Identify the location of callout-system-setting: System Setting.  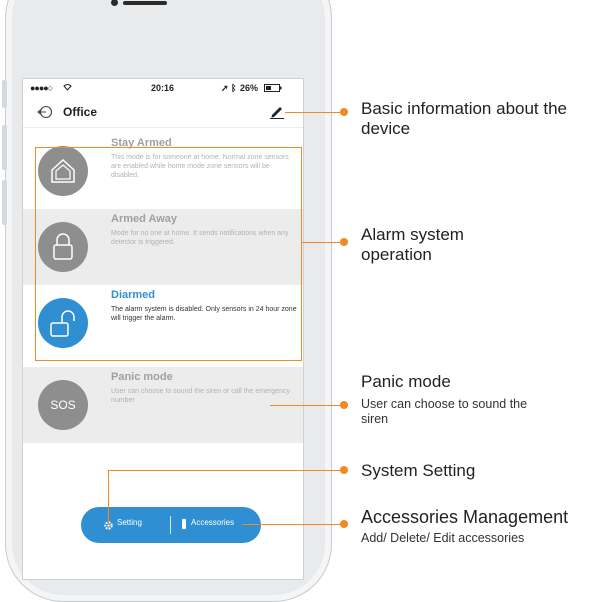
(418, 470).